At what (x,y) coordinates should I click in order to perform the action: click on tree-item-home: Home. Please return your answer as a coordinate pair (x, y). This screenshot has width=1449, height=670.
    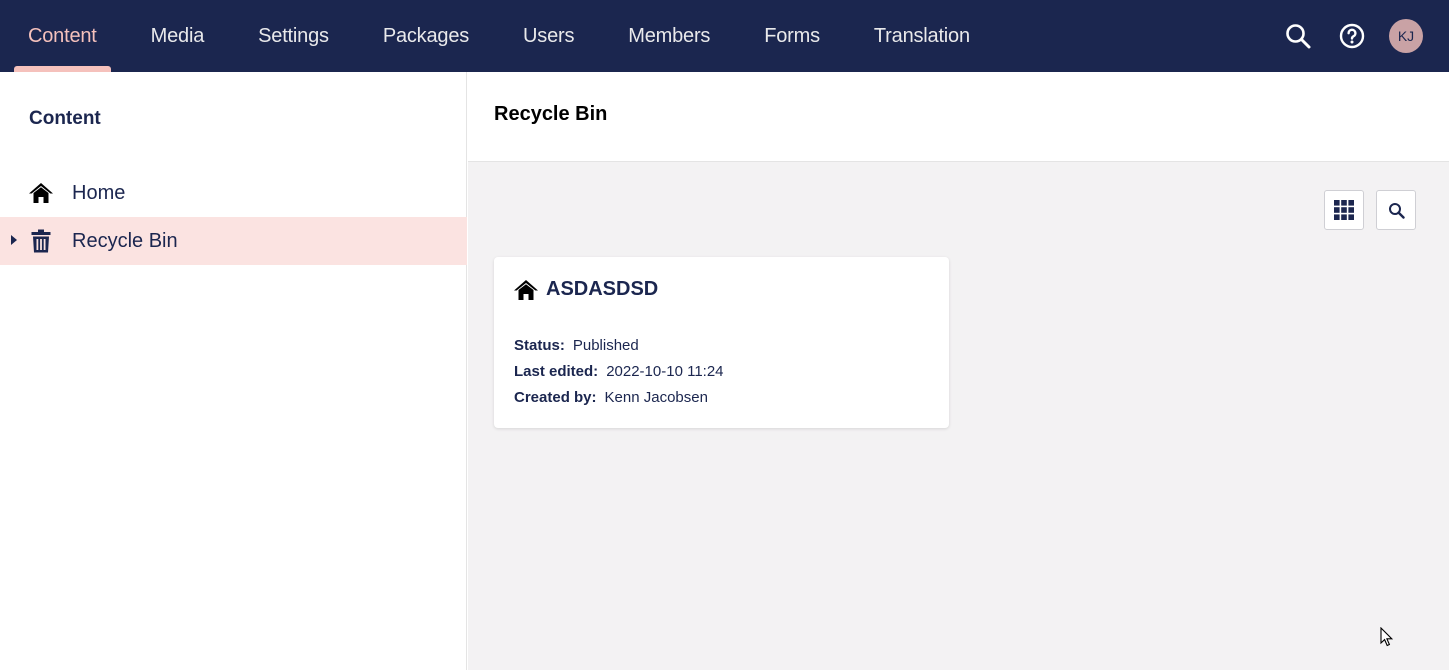
    Looking at the image, I should click on (233, 193).